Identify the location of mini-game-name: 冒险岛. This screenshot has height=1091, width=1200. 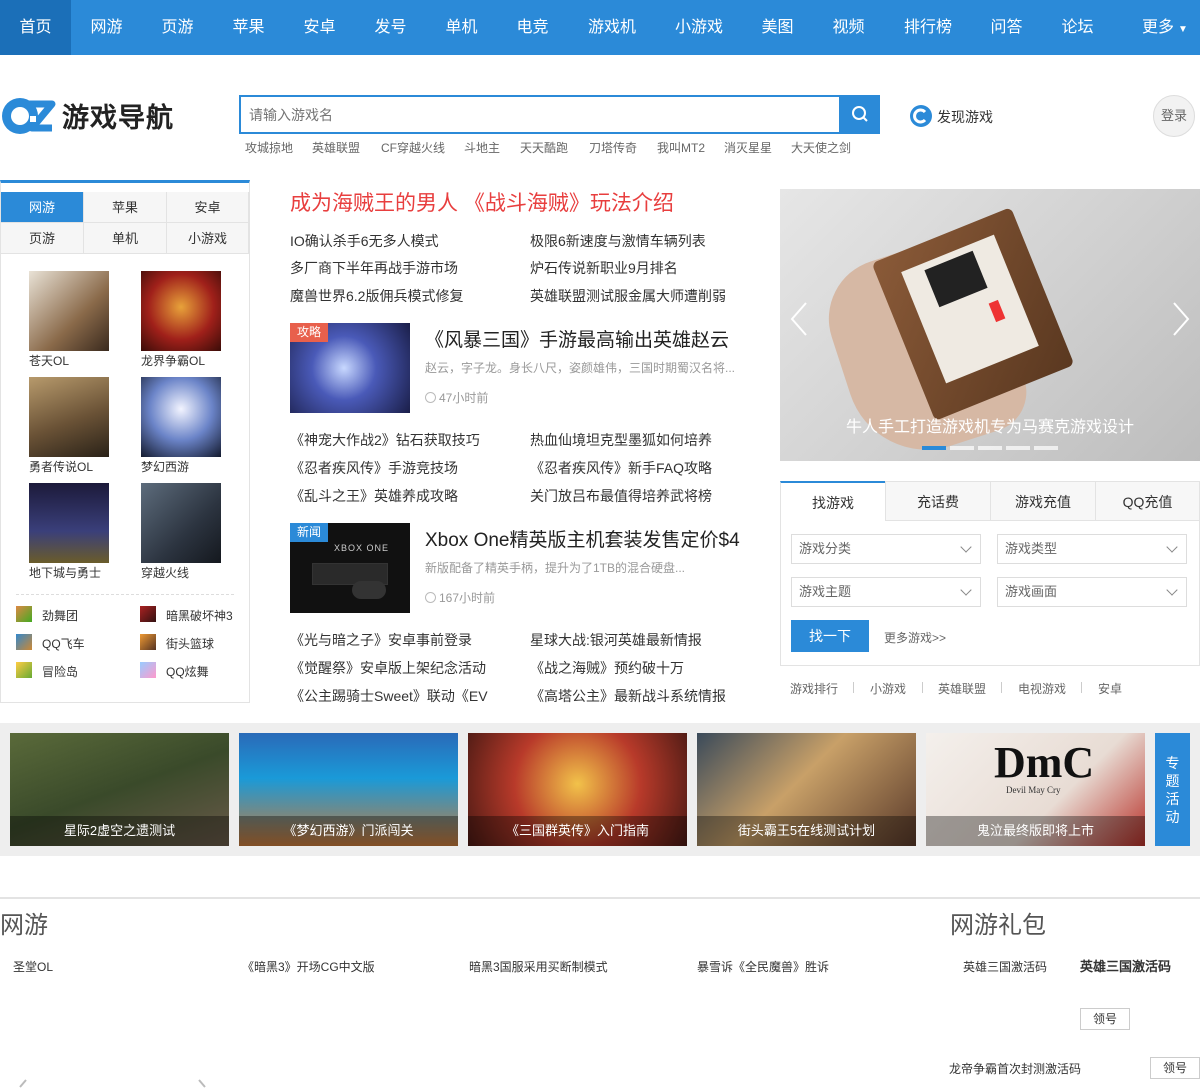
(60, 671).